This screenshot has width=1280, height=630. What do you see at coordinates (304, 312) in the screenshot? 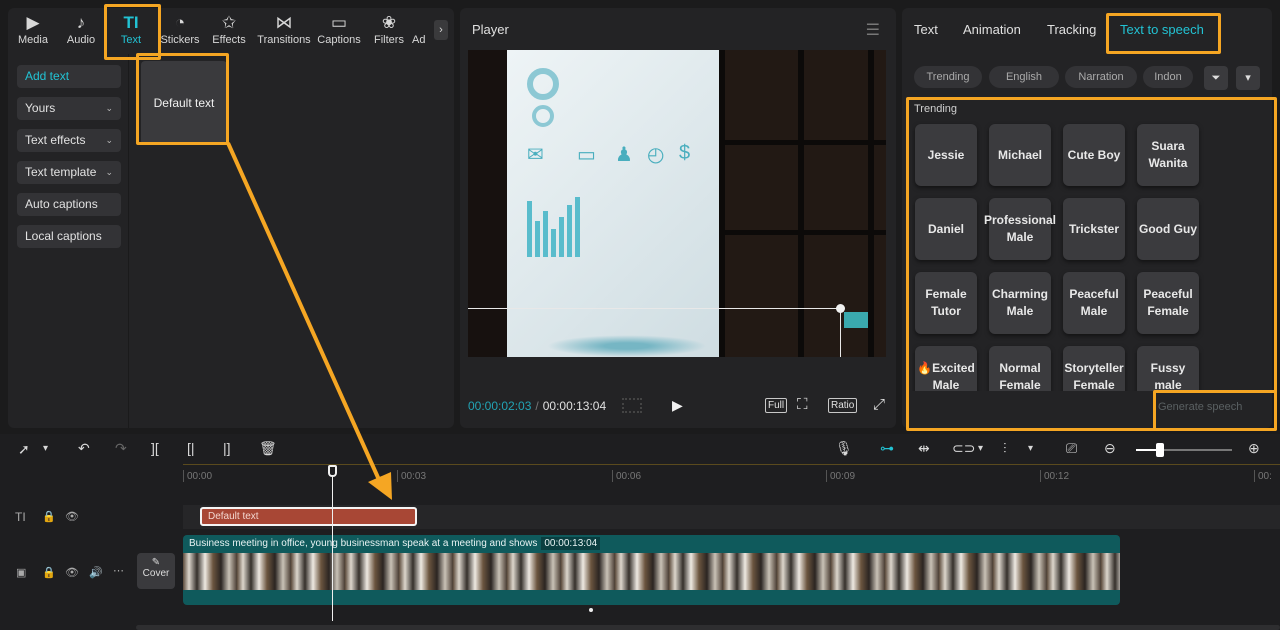
I see `annotation-arrow-line` at bounding box center [304, 312].